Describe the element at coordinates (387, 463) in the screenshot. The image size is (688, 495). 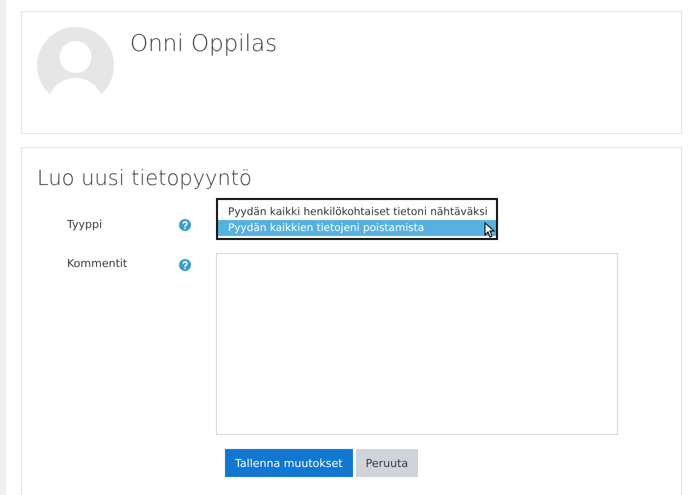
I see `cancel-button: Peruuta` at that location.